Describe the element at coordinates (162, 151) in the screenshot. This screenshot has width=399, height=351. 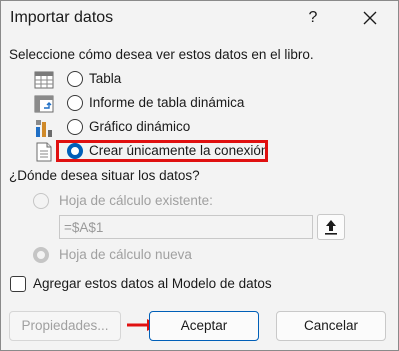
I see `annotation-highlight-box` at that location.